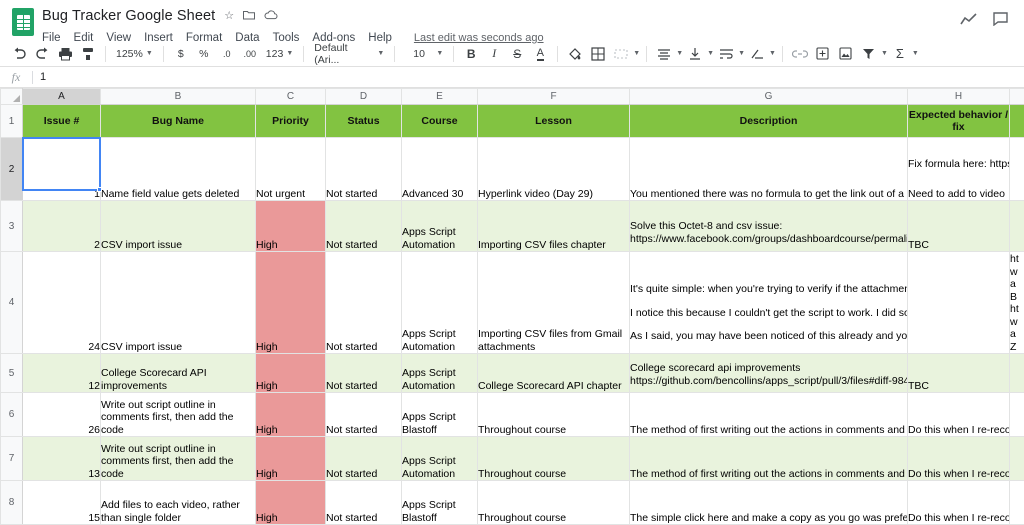  I want to click on strikethrough-button: S, so click(517, 54).